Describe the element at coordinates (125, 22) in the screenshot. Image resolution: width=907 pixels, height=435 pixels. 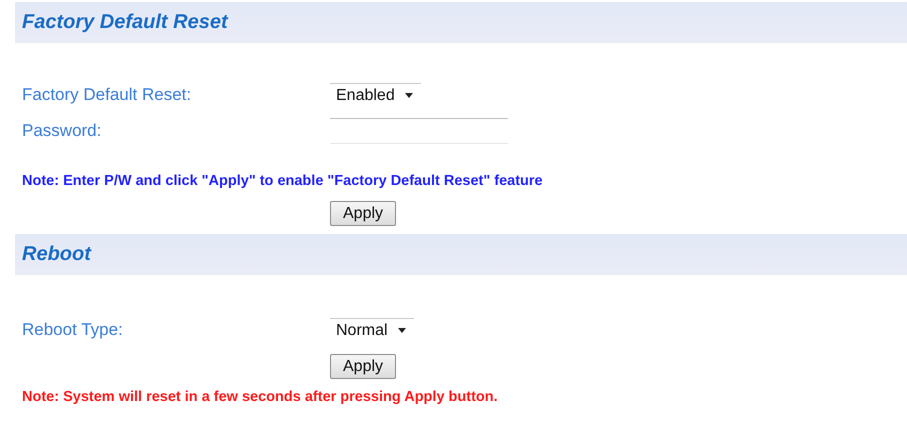
I see `section-title: Factory Default Reset` at that location.